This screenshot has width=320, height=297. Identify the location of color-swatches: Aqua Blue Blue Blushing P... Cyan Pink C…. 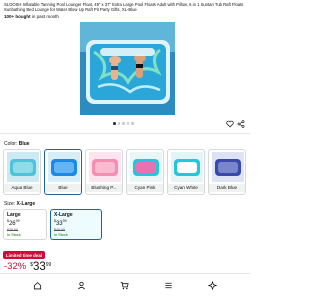
(124, 172).